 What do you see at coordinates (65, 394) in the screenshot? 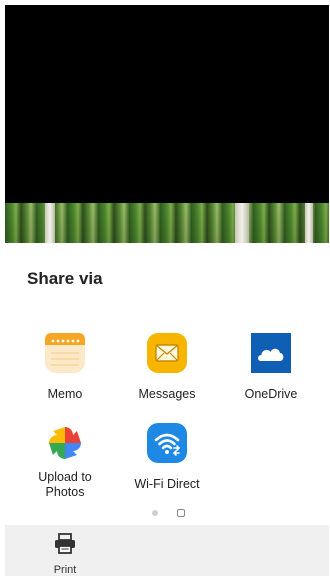
I see `share-app-label: Memo` at bounding box center [65, 394].